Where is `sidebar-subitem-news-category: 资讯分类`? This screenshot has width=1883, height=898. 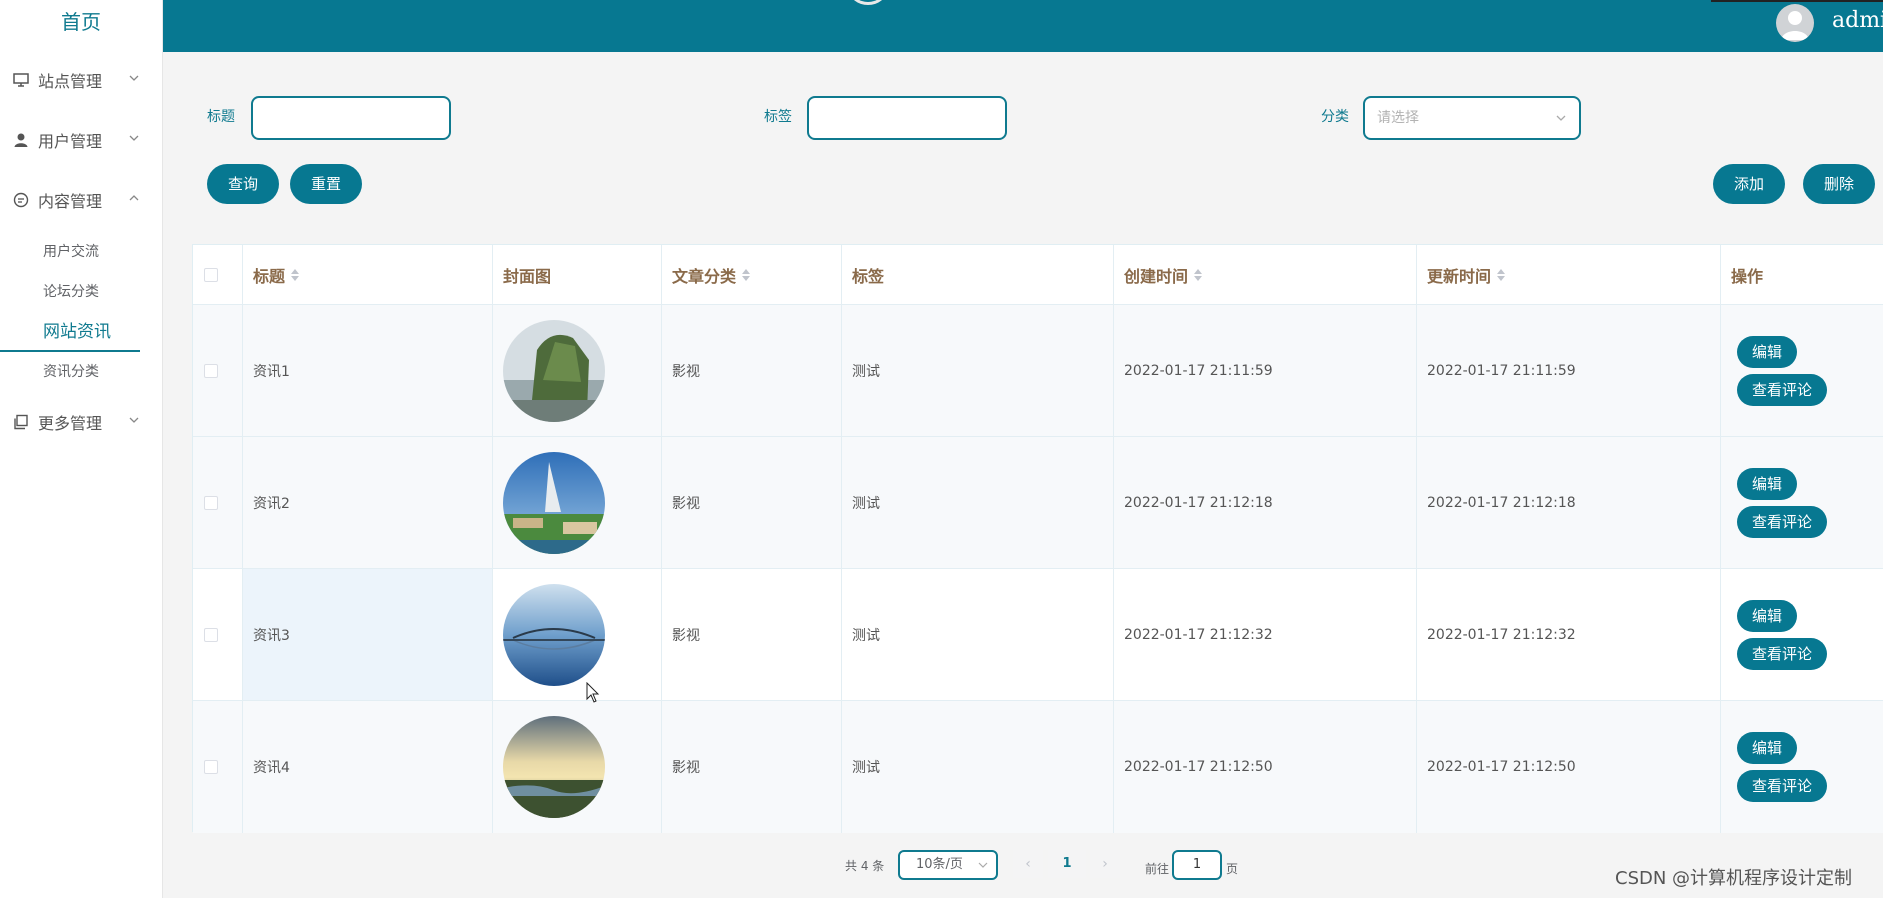 sidebar-subitem-news-category: 资讯分类 is located at coordinates (81, 372).